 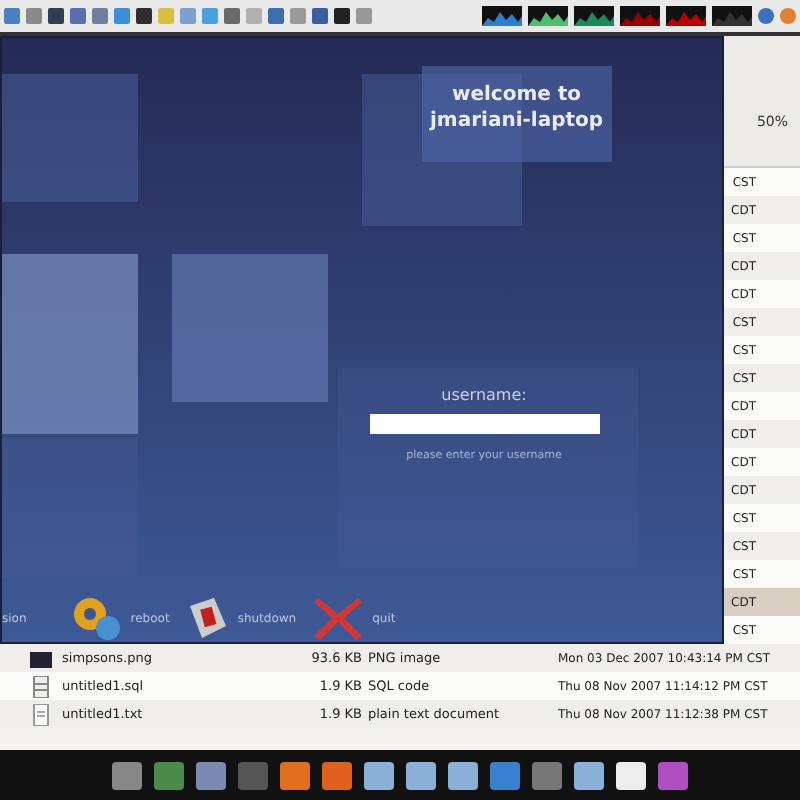 I want to click on username-label: username:, so click(x=484, y=395).